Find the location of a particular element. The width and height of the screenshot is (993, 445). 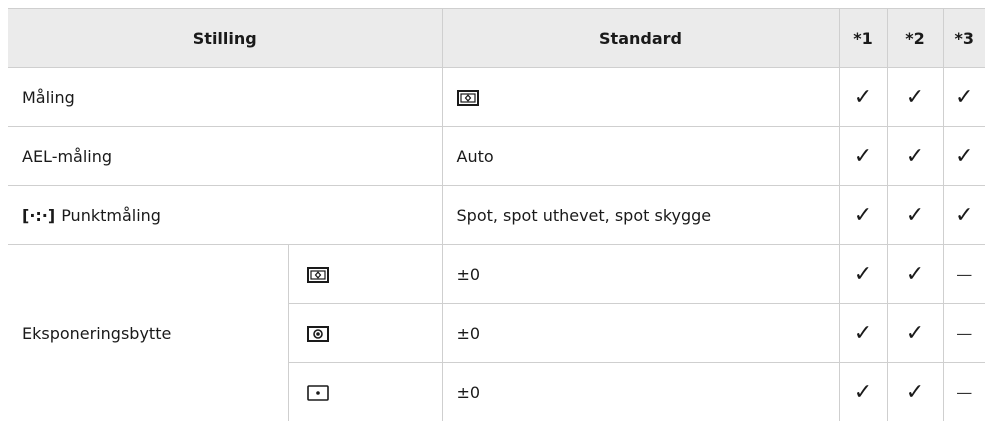

row-label-exposure: Eksponeringsbytte is located at coordinates (148, 332).